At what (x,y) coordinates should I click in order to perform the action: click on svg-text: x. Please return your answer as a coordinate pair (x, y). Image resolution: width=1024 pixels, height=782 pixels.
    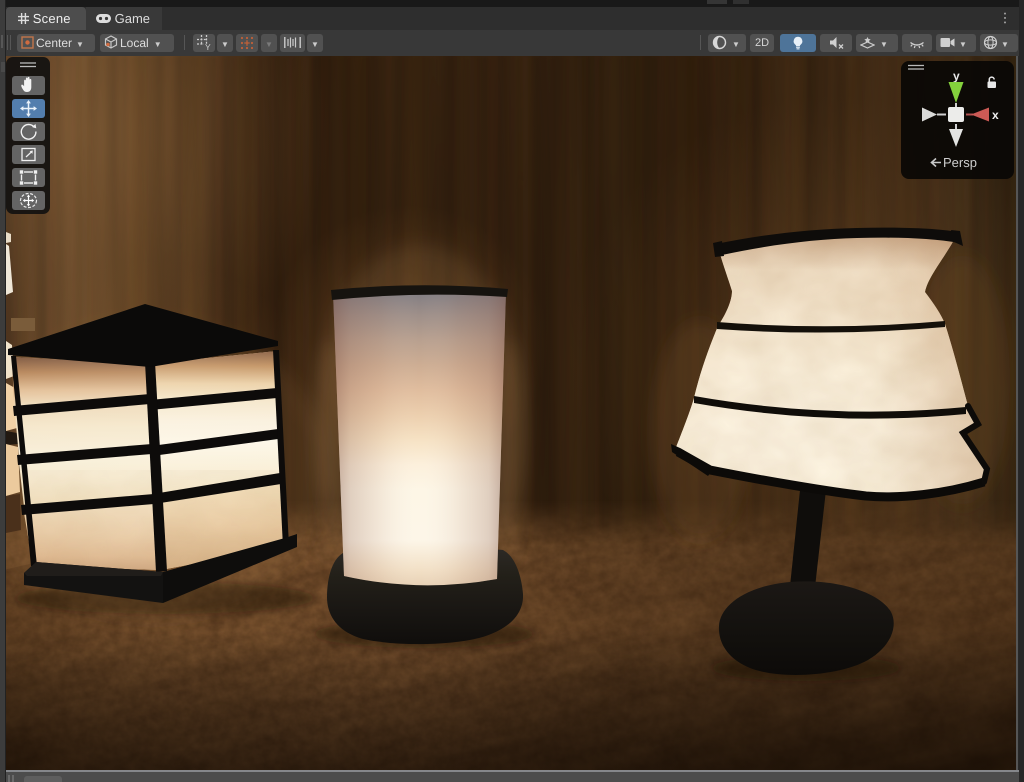
    Looking at the image, I should click on (995, 115).